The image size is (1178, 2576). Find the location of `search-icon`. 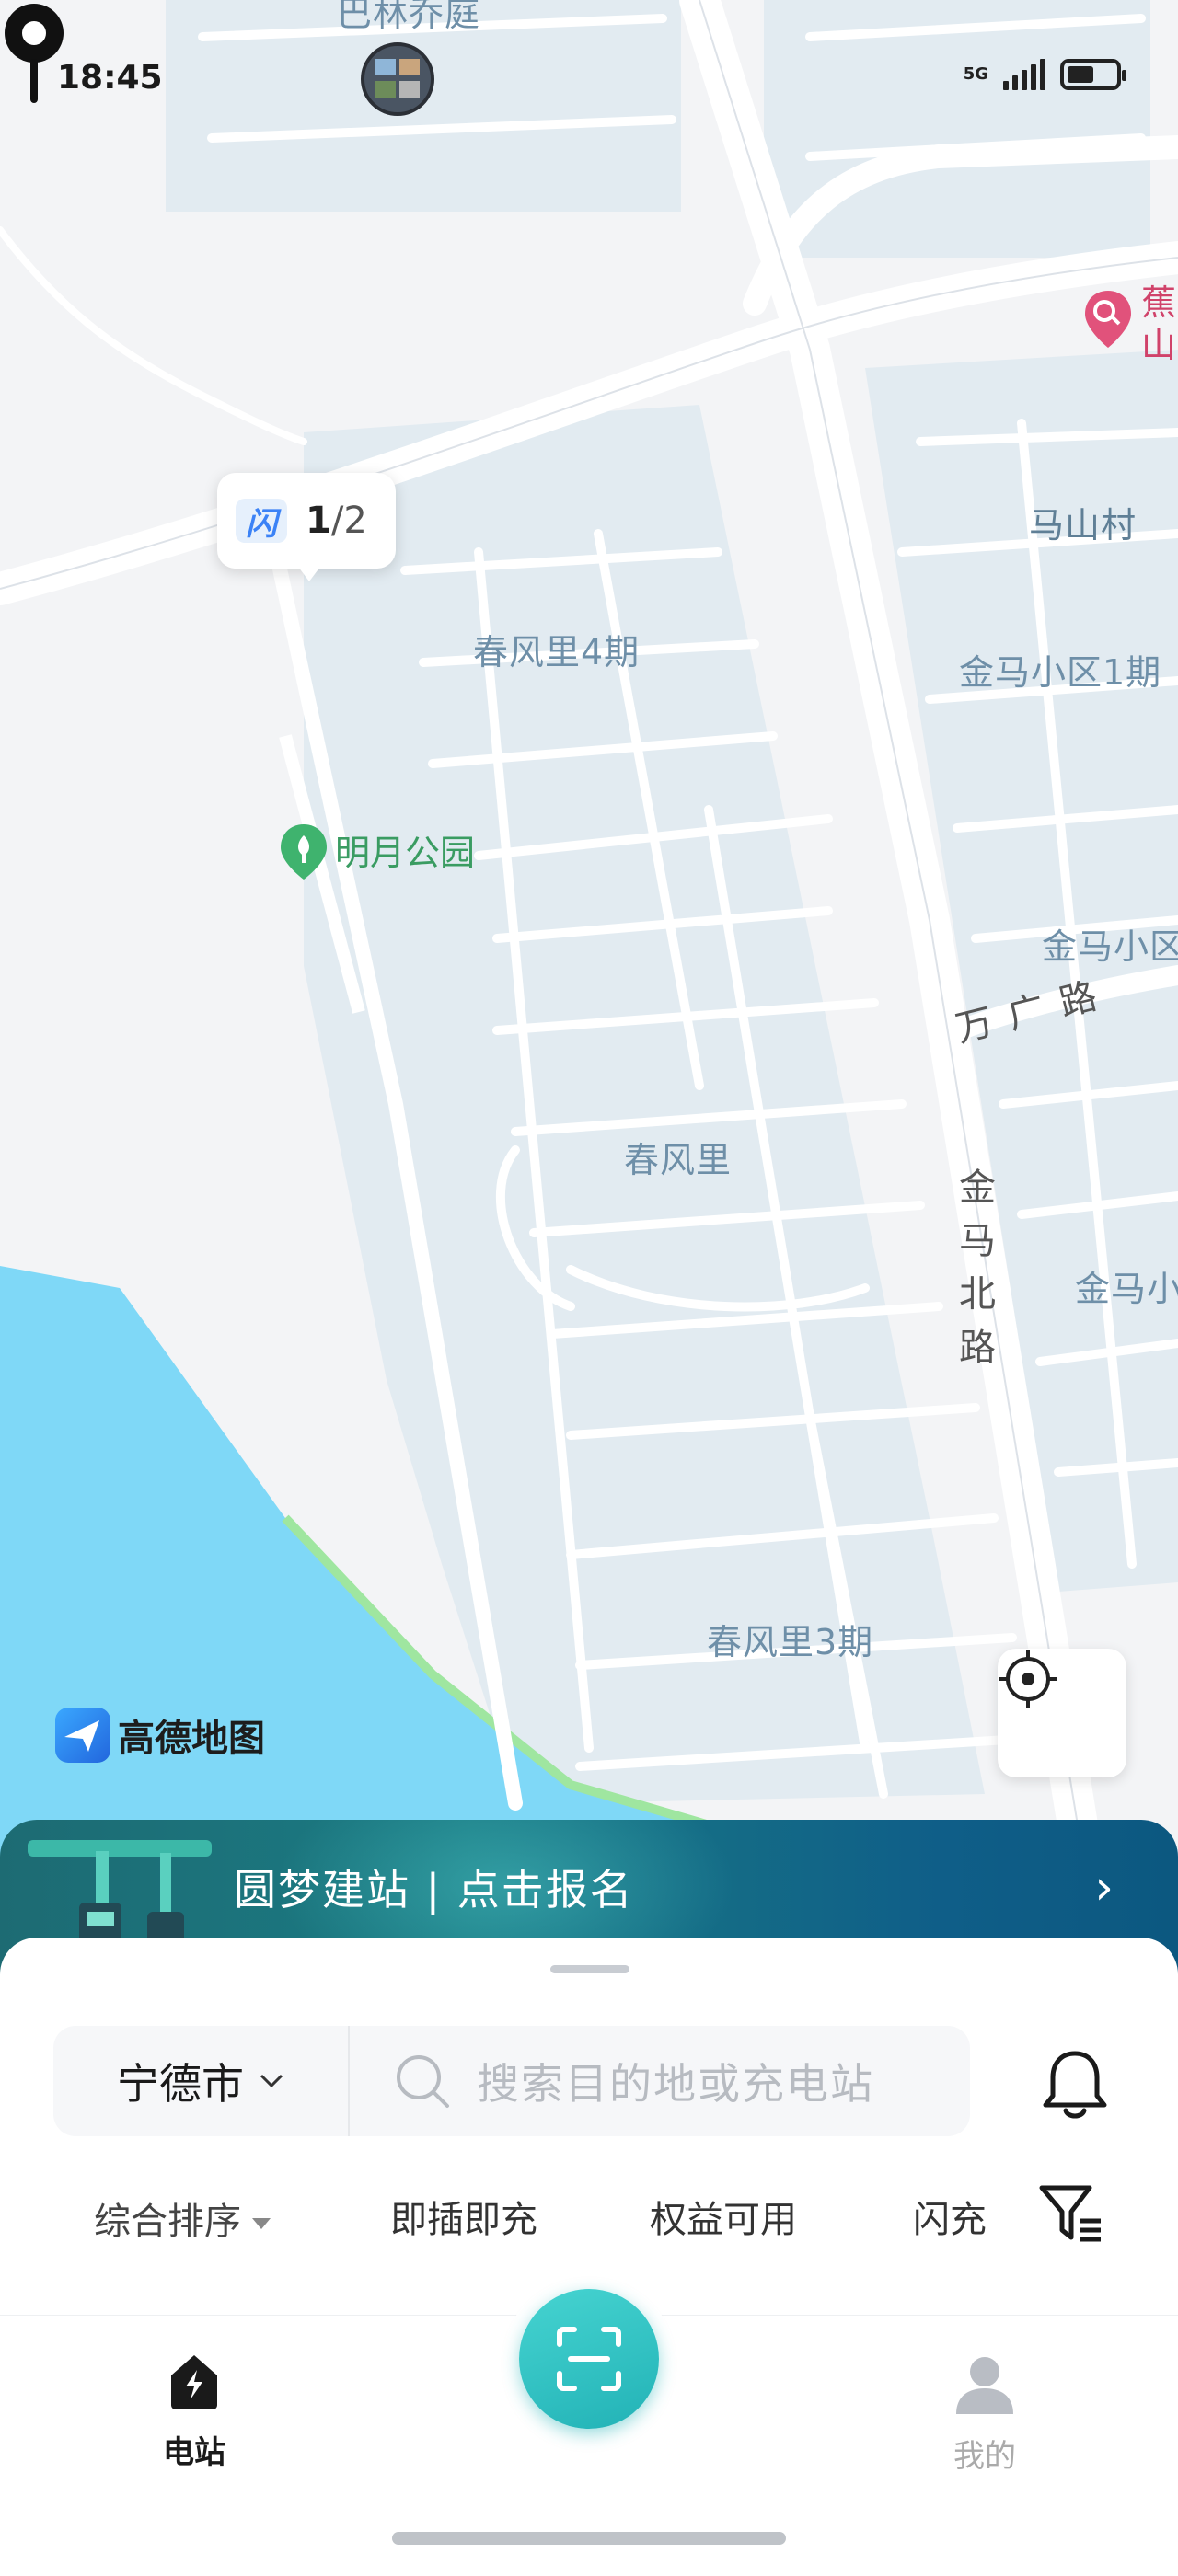

search-icon is located at coordinates (423, 2081).